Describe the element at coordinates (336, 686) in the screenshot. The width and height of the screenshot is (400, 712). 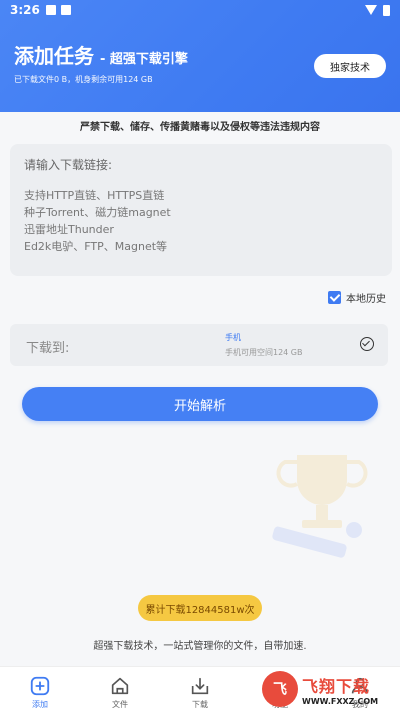
I see `watermark-title: 飞翔下载` at that location.